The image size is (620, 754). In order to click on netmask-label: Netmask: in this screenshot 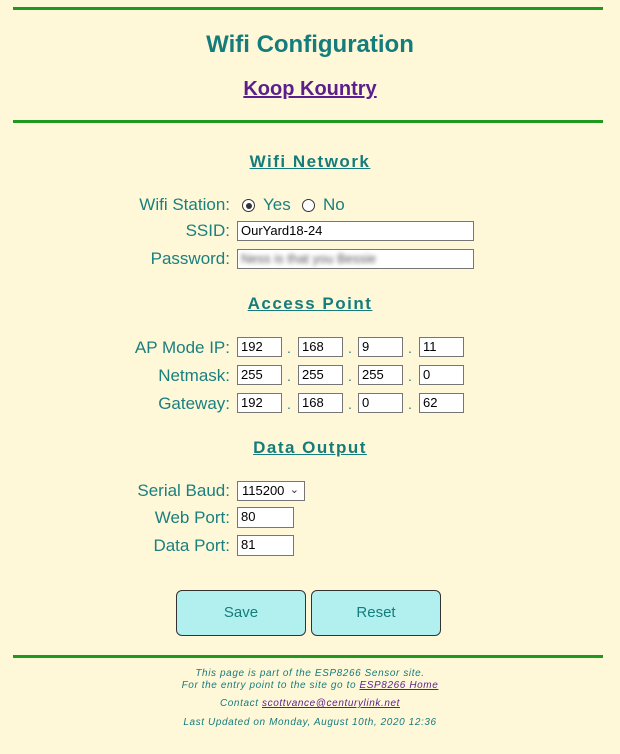, I will do `click(194, 375)`.